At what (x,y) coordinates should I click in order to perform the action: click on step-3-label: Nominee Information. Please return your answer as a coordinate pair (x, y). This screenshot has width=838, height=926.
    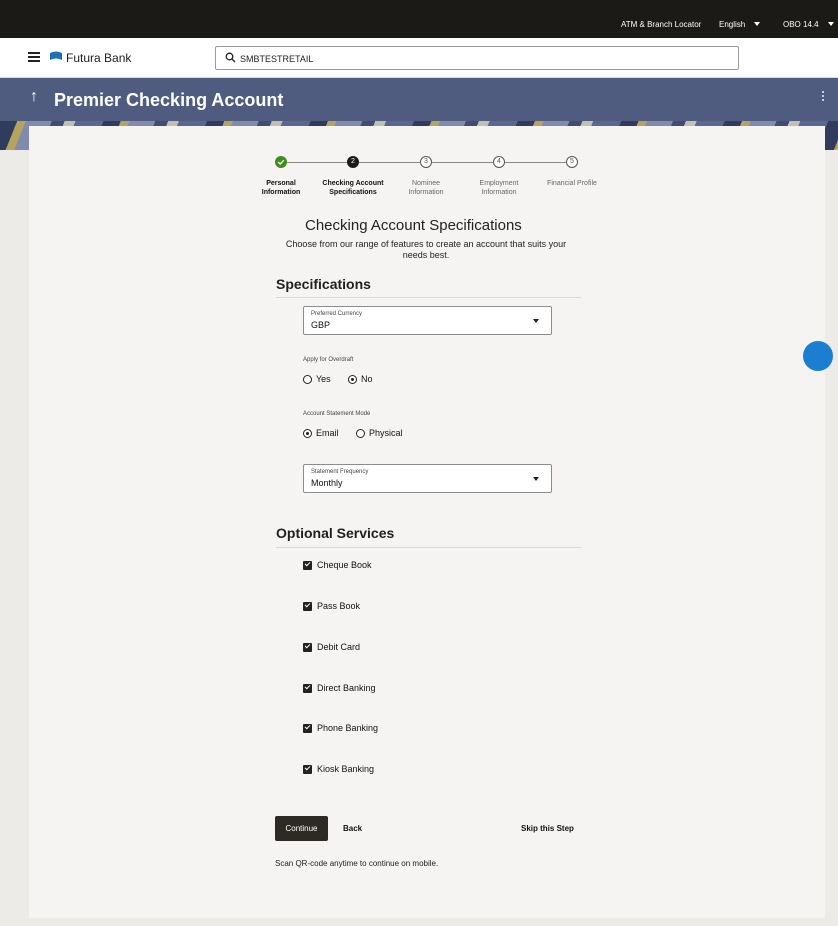
    Looking at the image, I should click on (426, 188).